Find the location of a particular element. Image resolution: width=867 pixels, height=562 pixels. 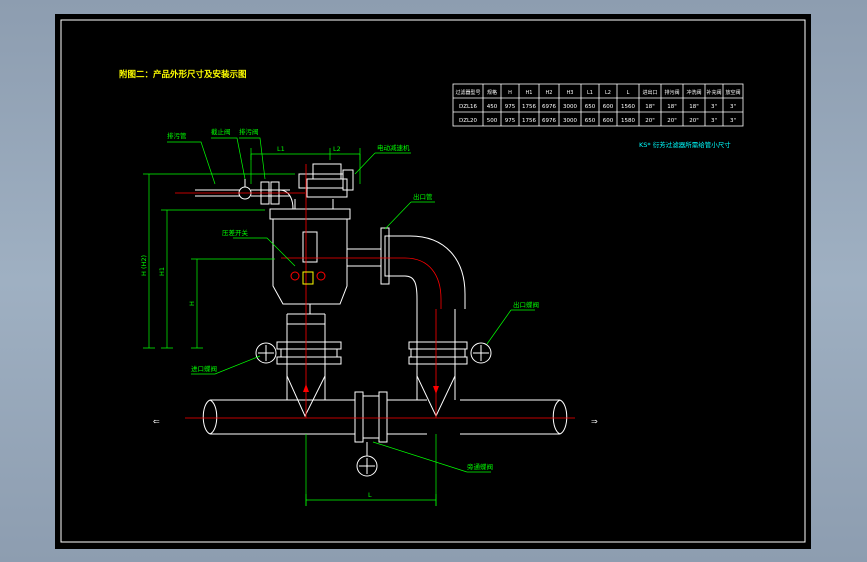

filter-body is located at coordinates (325, 239).